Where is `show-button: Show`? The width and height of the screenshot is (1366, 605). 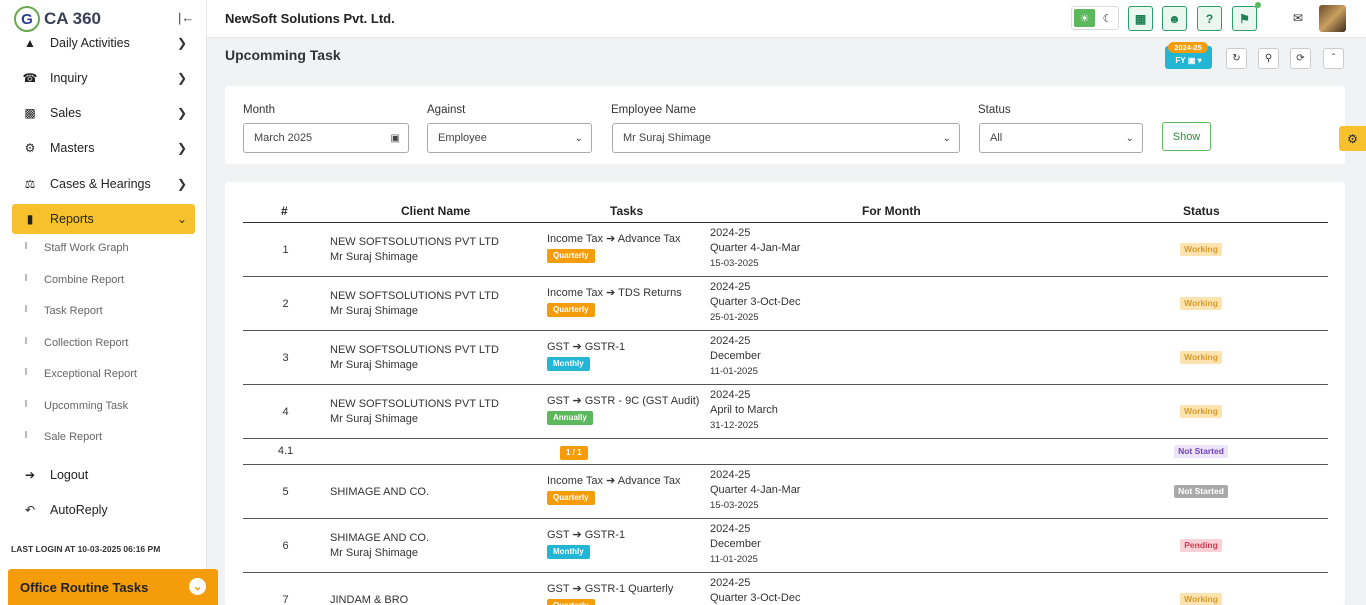 show-button: Show is located at coordinates (1186, 136).